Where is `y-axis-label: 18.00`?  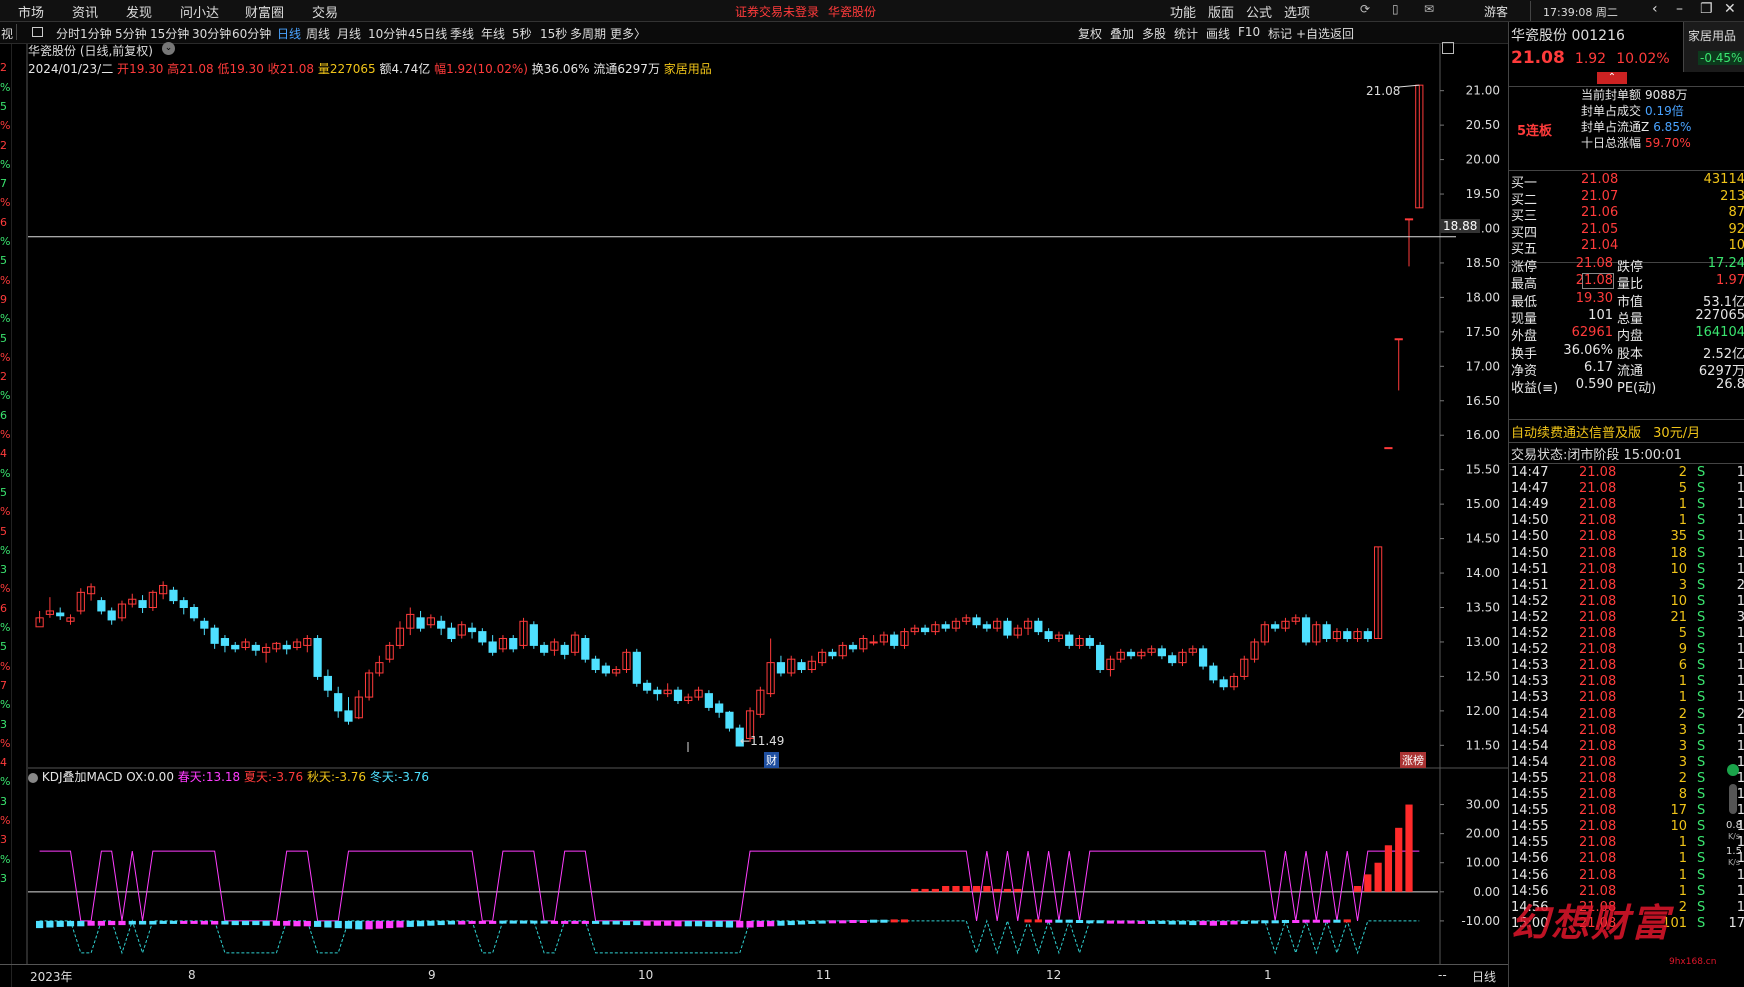
y-axis-label: 18.00 is located at coordinates (1483, 297).